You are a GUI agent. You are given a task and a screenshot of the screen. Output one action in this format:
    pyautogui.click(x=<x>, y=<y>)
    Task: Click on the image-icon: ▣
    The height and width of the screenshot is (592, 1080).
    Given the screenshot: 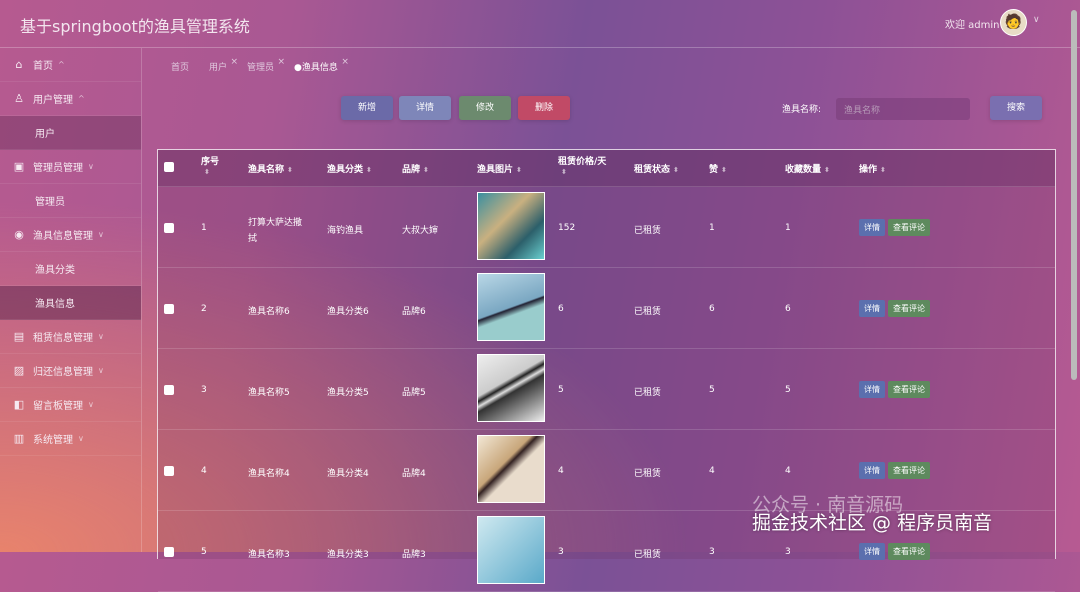 What is the action you would take?
    pyautogui.click(x=19, y=166)
    